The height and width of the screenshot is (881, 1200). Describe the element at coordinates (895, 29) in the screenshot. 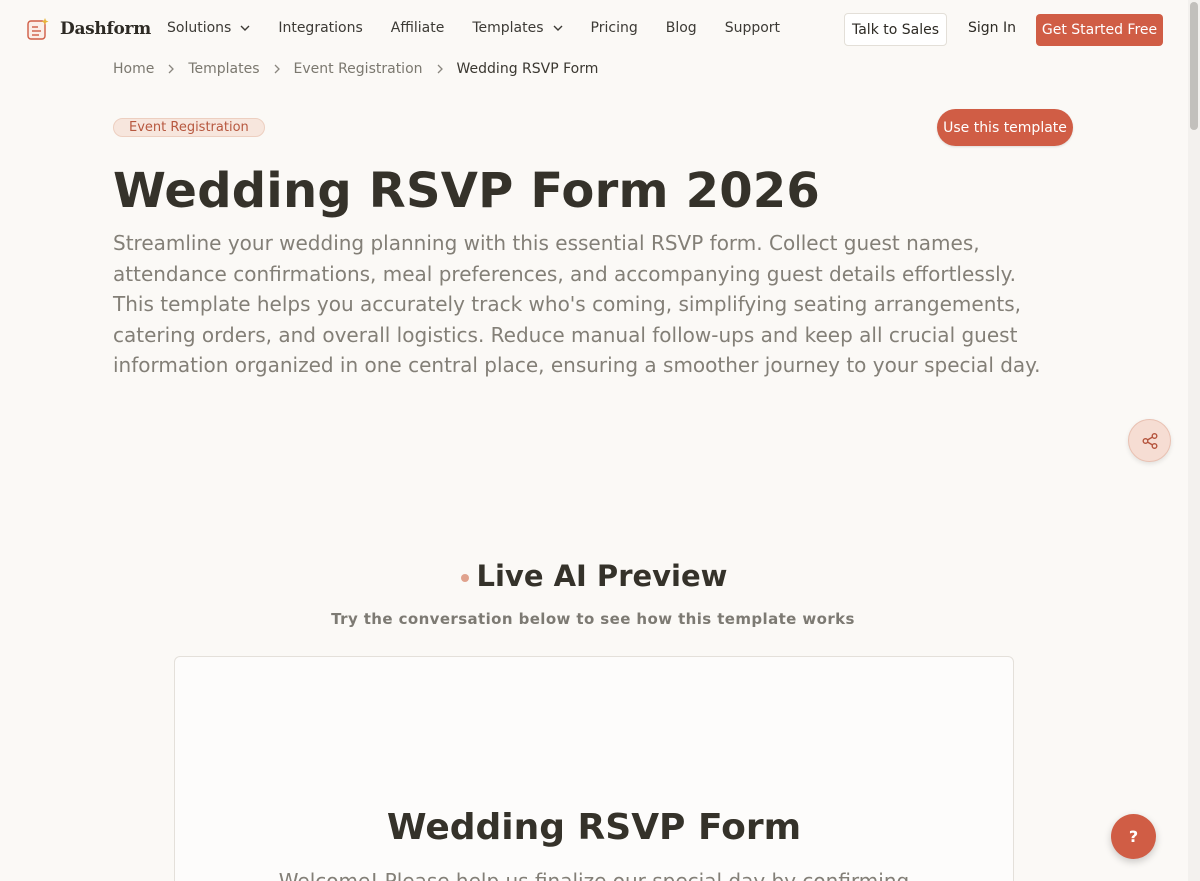

I see `talk-to-sales-button: Talk to Sales` at that location.